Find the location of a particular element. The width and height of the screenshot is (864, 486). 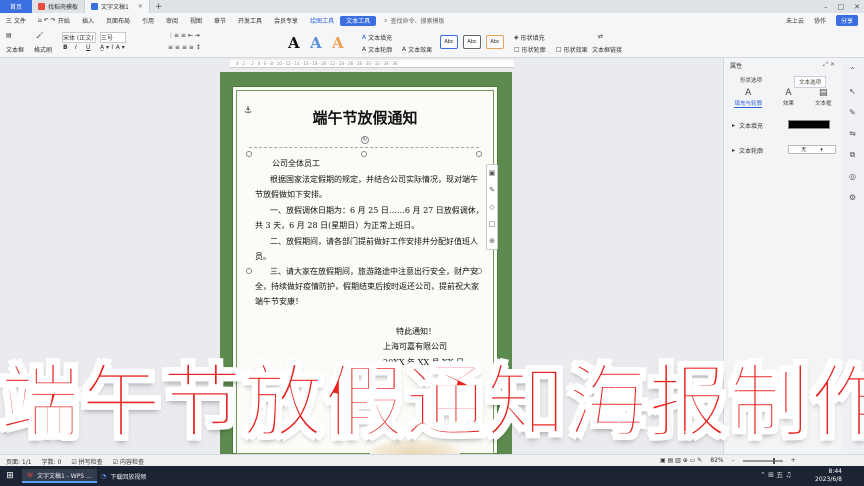

spell-check: ☑ 拼写检查 is located at coordinates (86, 461).